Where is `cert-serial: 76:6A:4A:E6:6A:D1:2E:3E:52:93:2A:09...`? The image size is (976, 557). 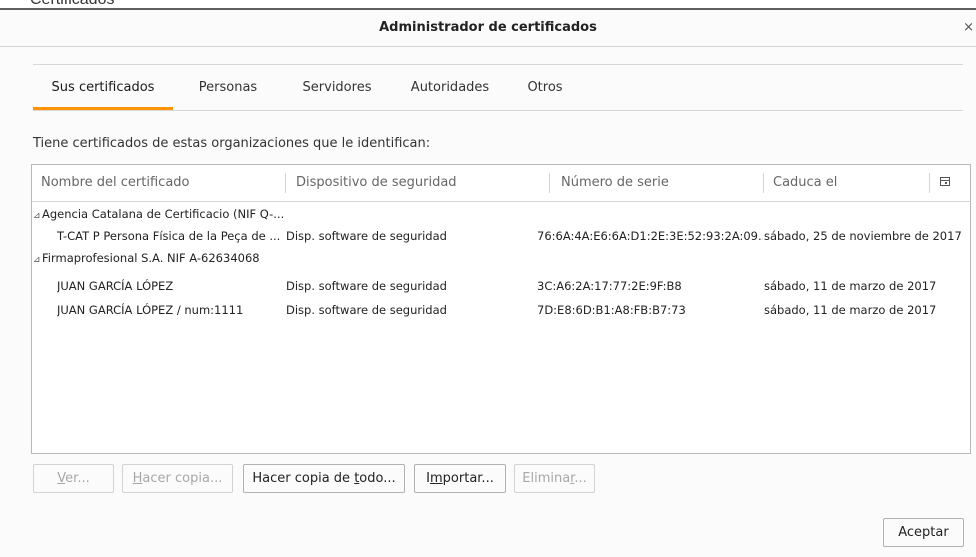 cert-serial: 76:6A:4A:E6:6A:D1:2E:3E:52:93:2A:09... is located at coordinates (650, 236).